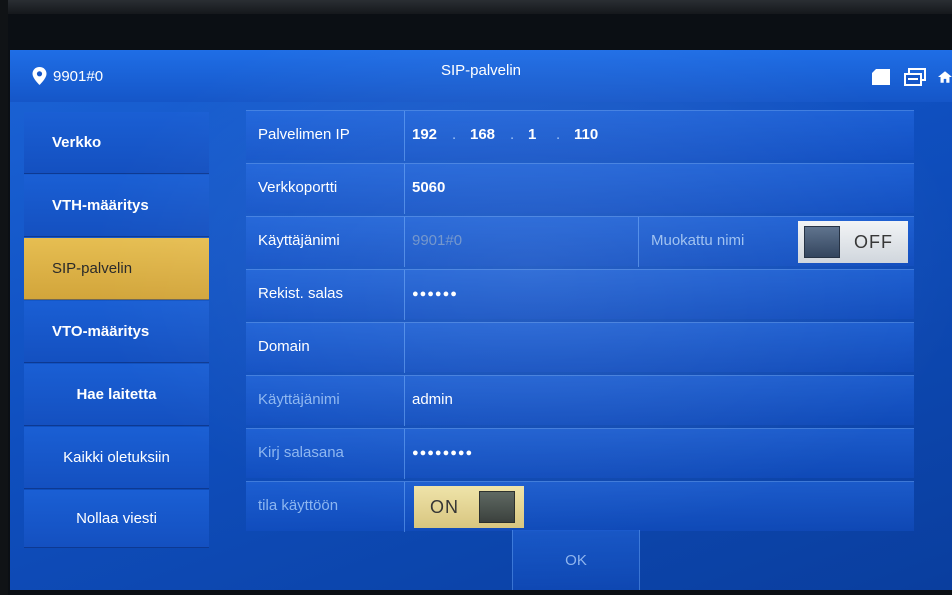  What do you see at coordinates (432, 399) in the screenshot?
I see `login-username-field: admin` at bounding box center [432, 399].